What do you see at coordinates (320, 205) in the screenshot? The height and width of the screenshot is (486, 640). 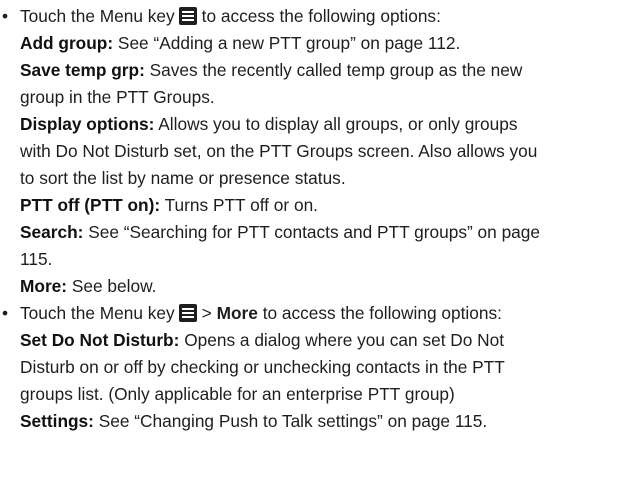 I see `option-ptt-off: PTT off (PTT on): Turns PTT off or on.` at bounding box center [320, 205].